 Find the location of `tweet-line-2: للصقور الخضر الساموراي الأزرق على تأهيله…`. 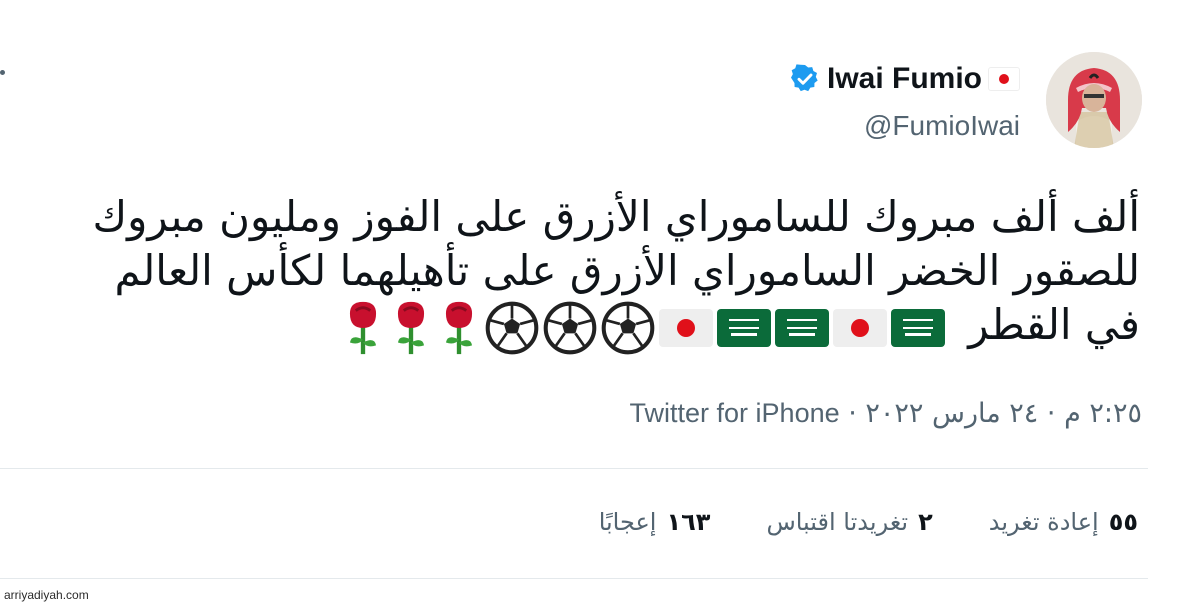

tweet-line-2: للصقور الخضر الساموراي الأزرق على تأهيله… is located at coordinates (627, 270).